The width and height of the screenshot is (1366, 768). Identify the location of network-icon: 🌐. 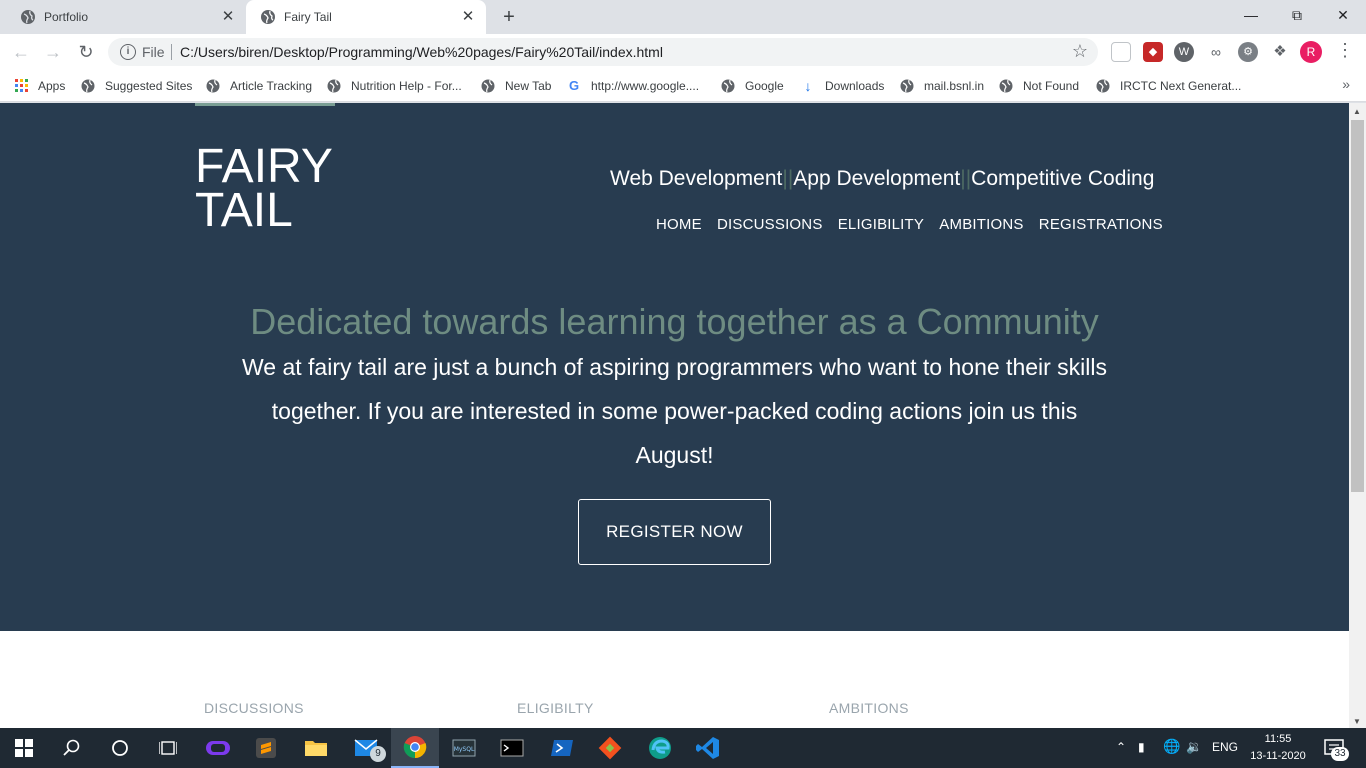
(1171, 746).